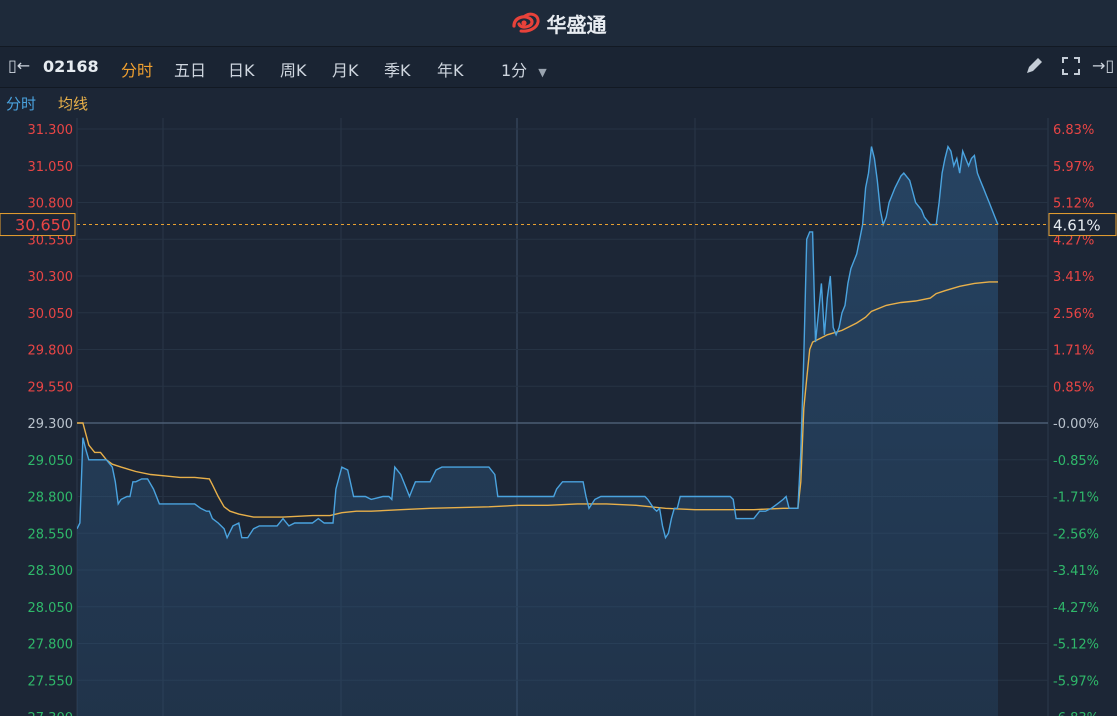 The width and height of the screenshot is (1117, 716). Describe the element at coordinates (514, 70) in the screenshot. I see `interval-label: 1分` at that location.